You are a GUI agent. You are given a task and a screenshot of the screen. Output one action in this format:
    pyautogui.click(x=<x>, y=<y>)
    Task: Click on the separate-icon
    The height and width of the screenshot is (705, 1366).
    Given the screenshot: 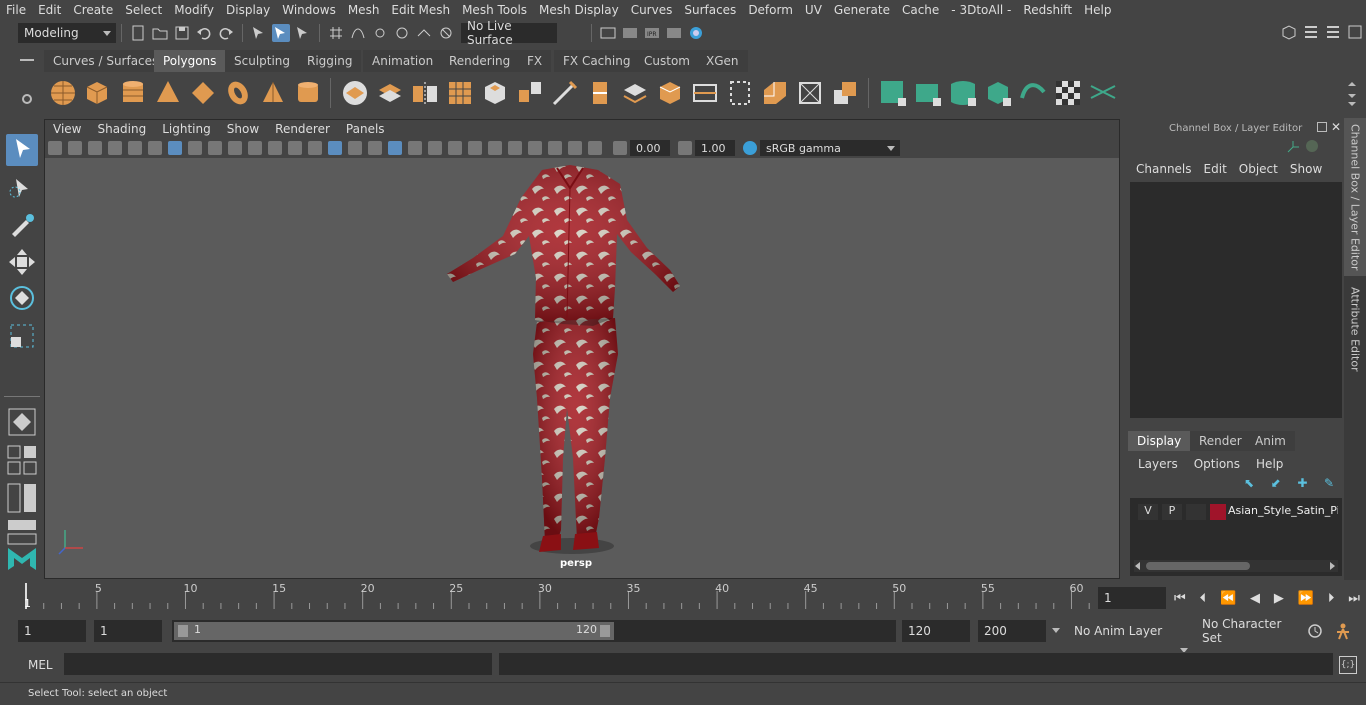 What is the action you would take?
    pyautogui.click(x=390, y=93)
    